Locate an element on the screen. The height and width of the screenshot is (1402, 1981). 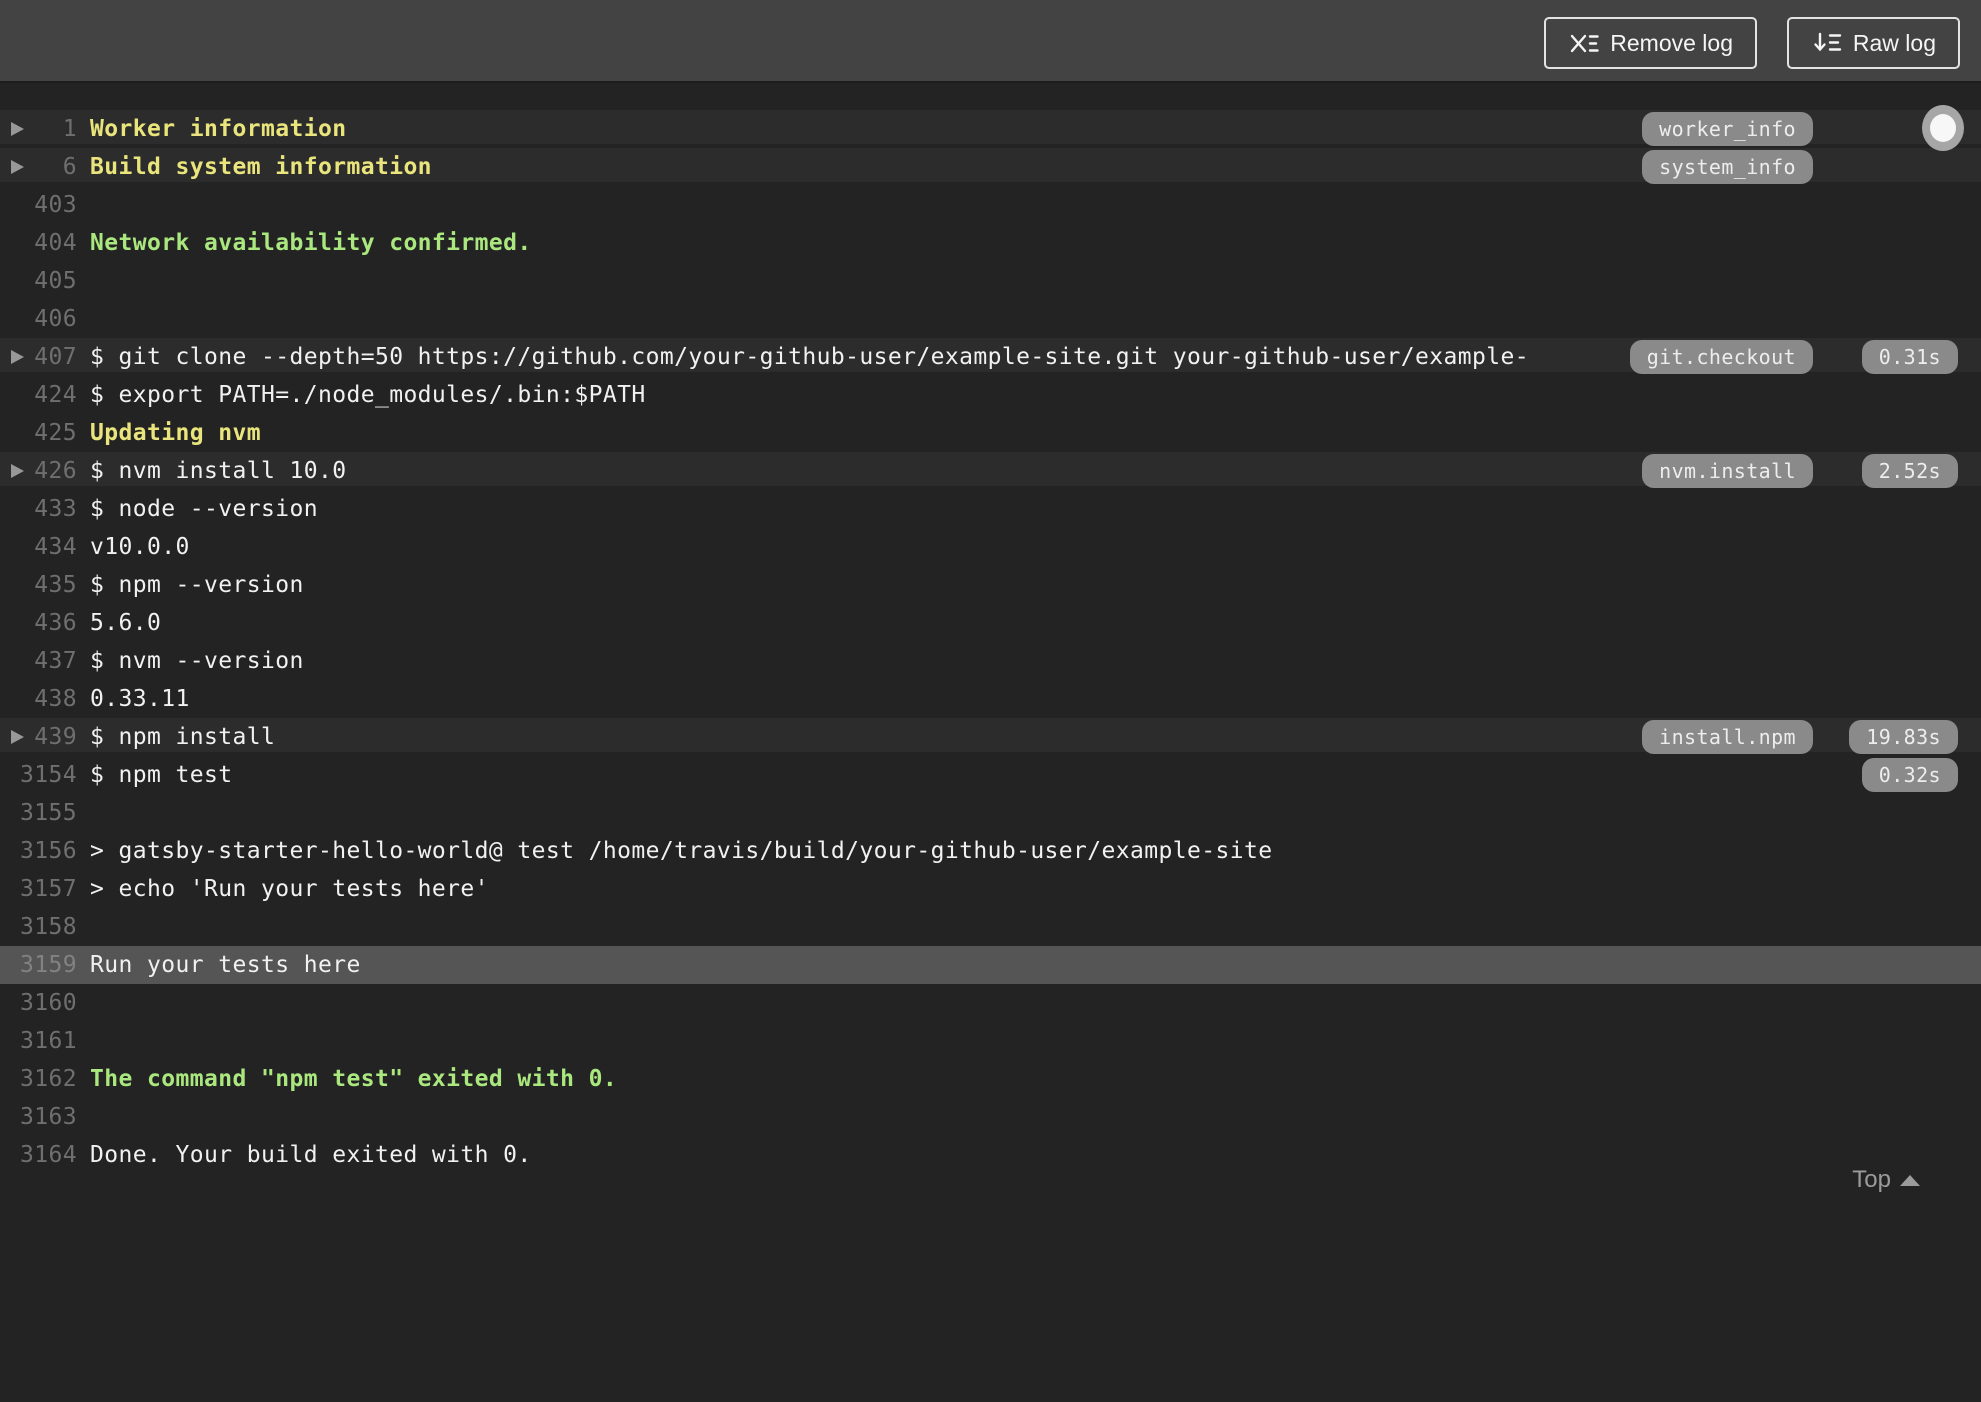
log-row: 435 $ npm --version is located at coordinates (990, 585).